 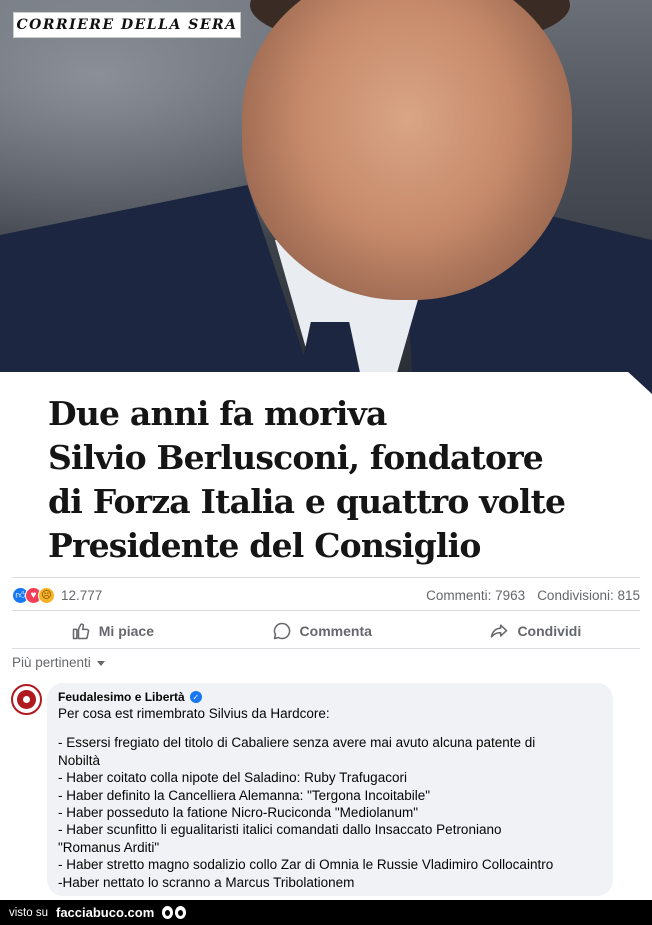 I want to click on verified-badge-icon: ✓, so click(x=195, y=697).